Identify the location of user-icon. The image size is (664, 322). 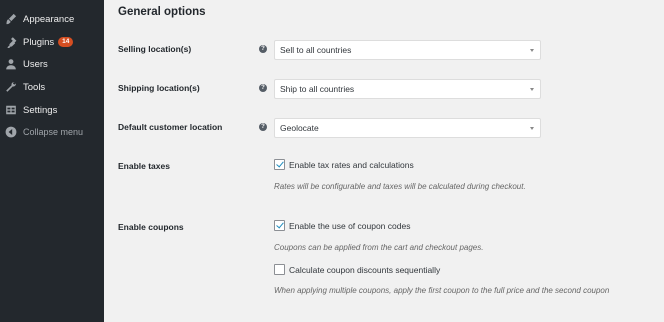
(11, 64).